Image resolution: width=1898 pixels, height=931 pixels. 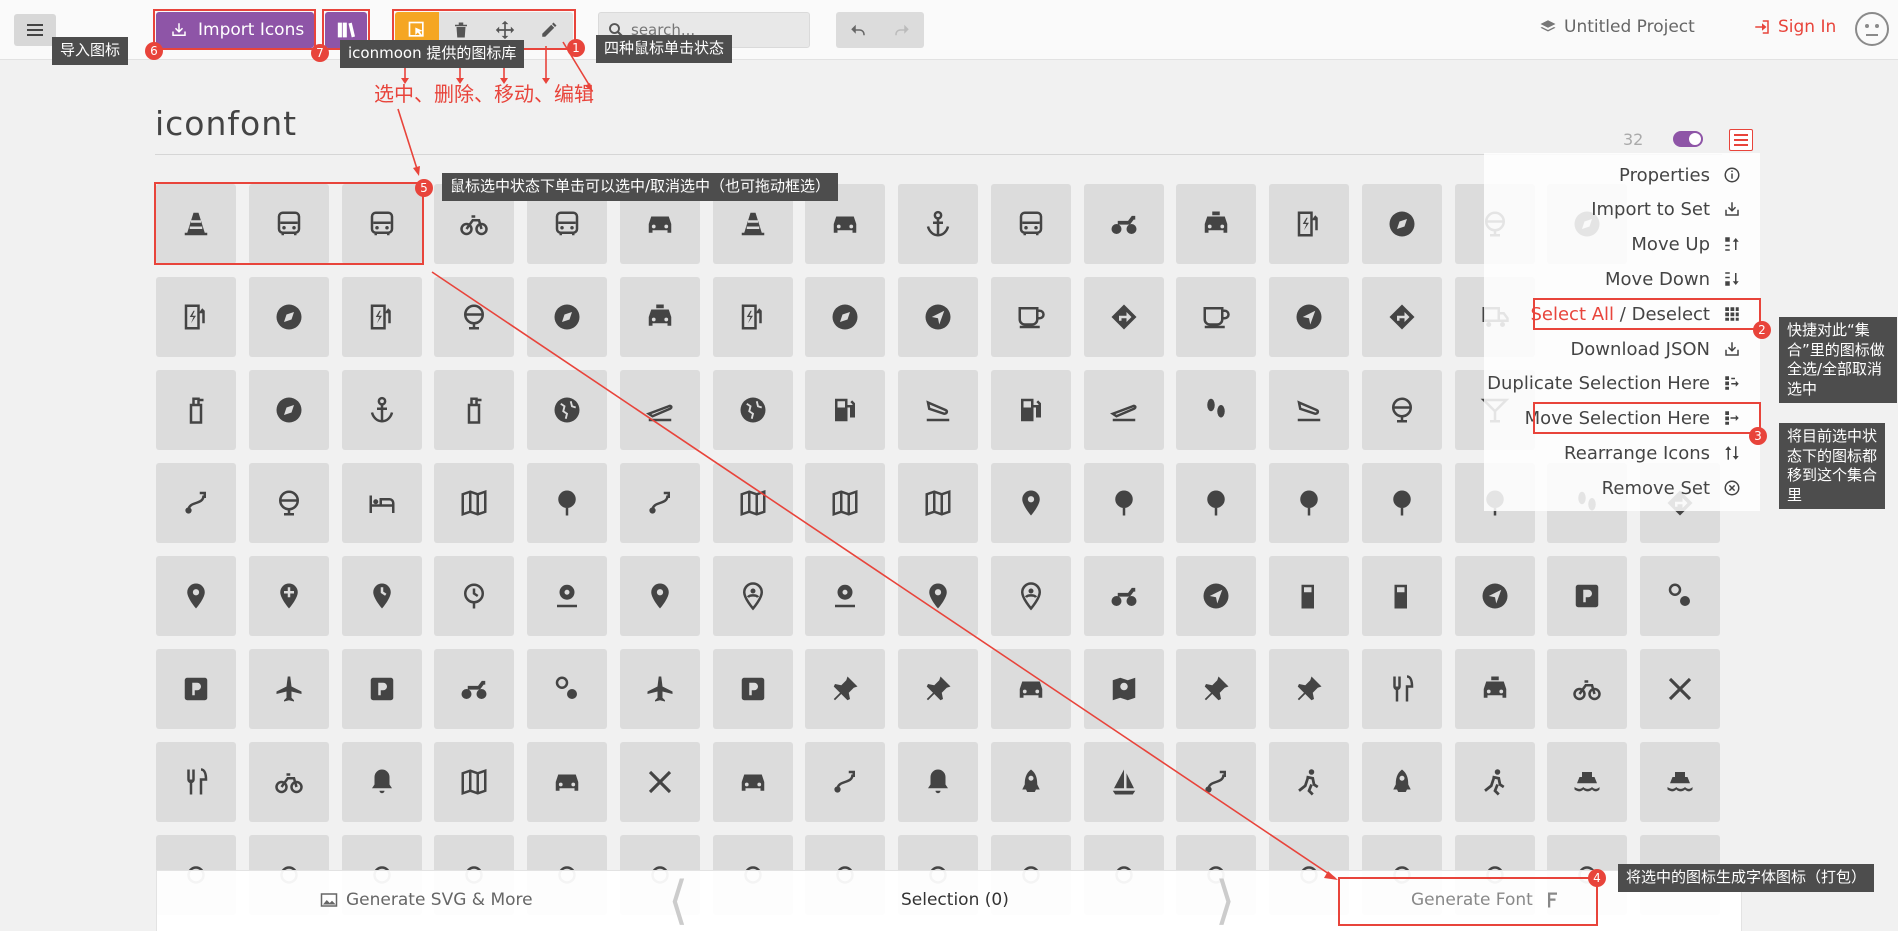 I want to click on tip-library: iconmoon 提供的图标库, so click(x=432, y=54).